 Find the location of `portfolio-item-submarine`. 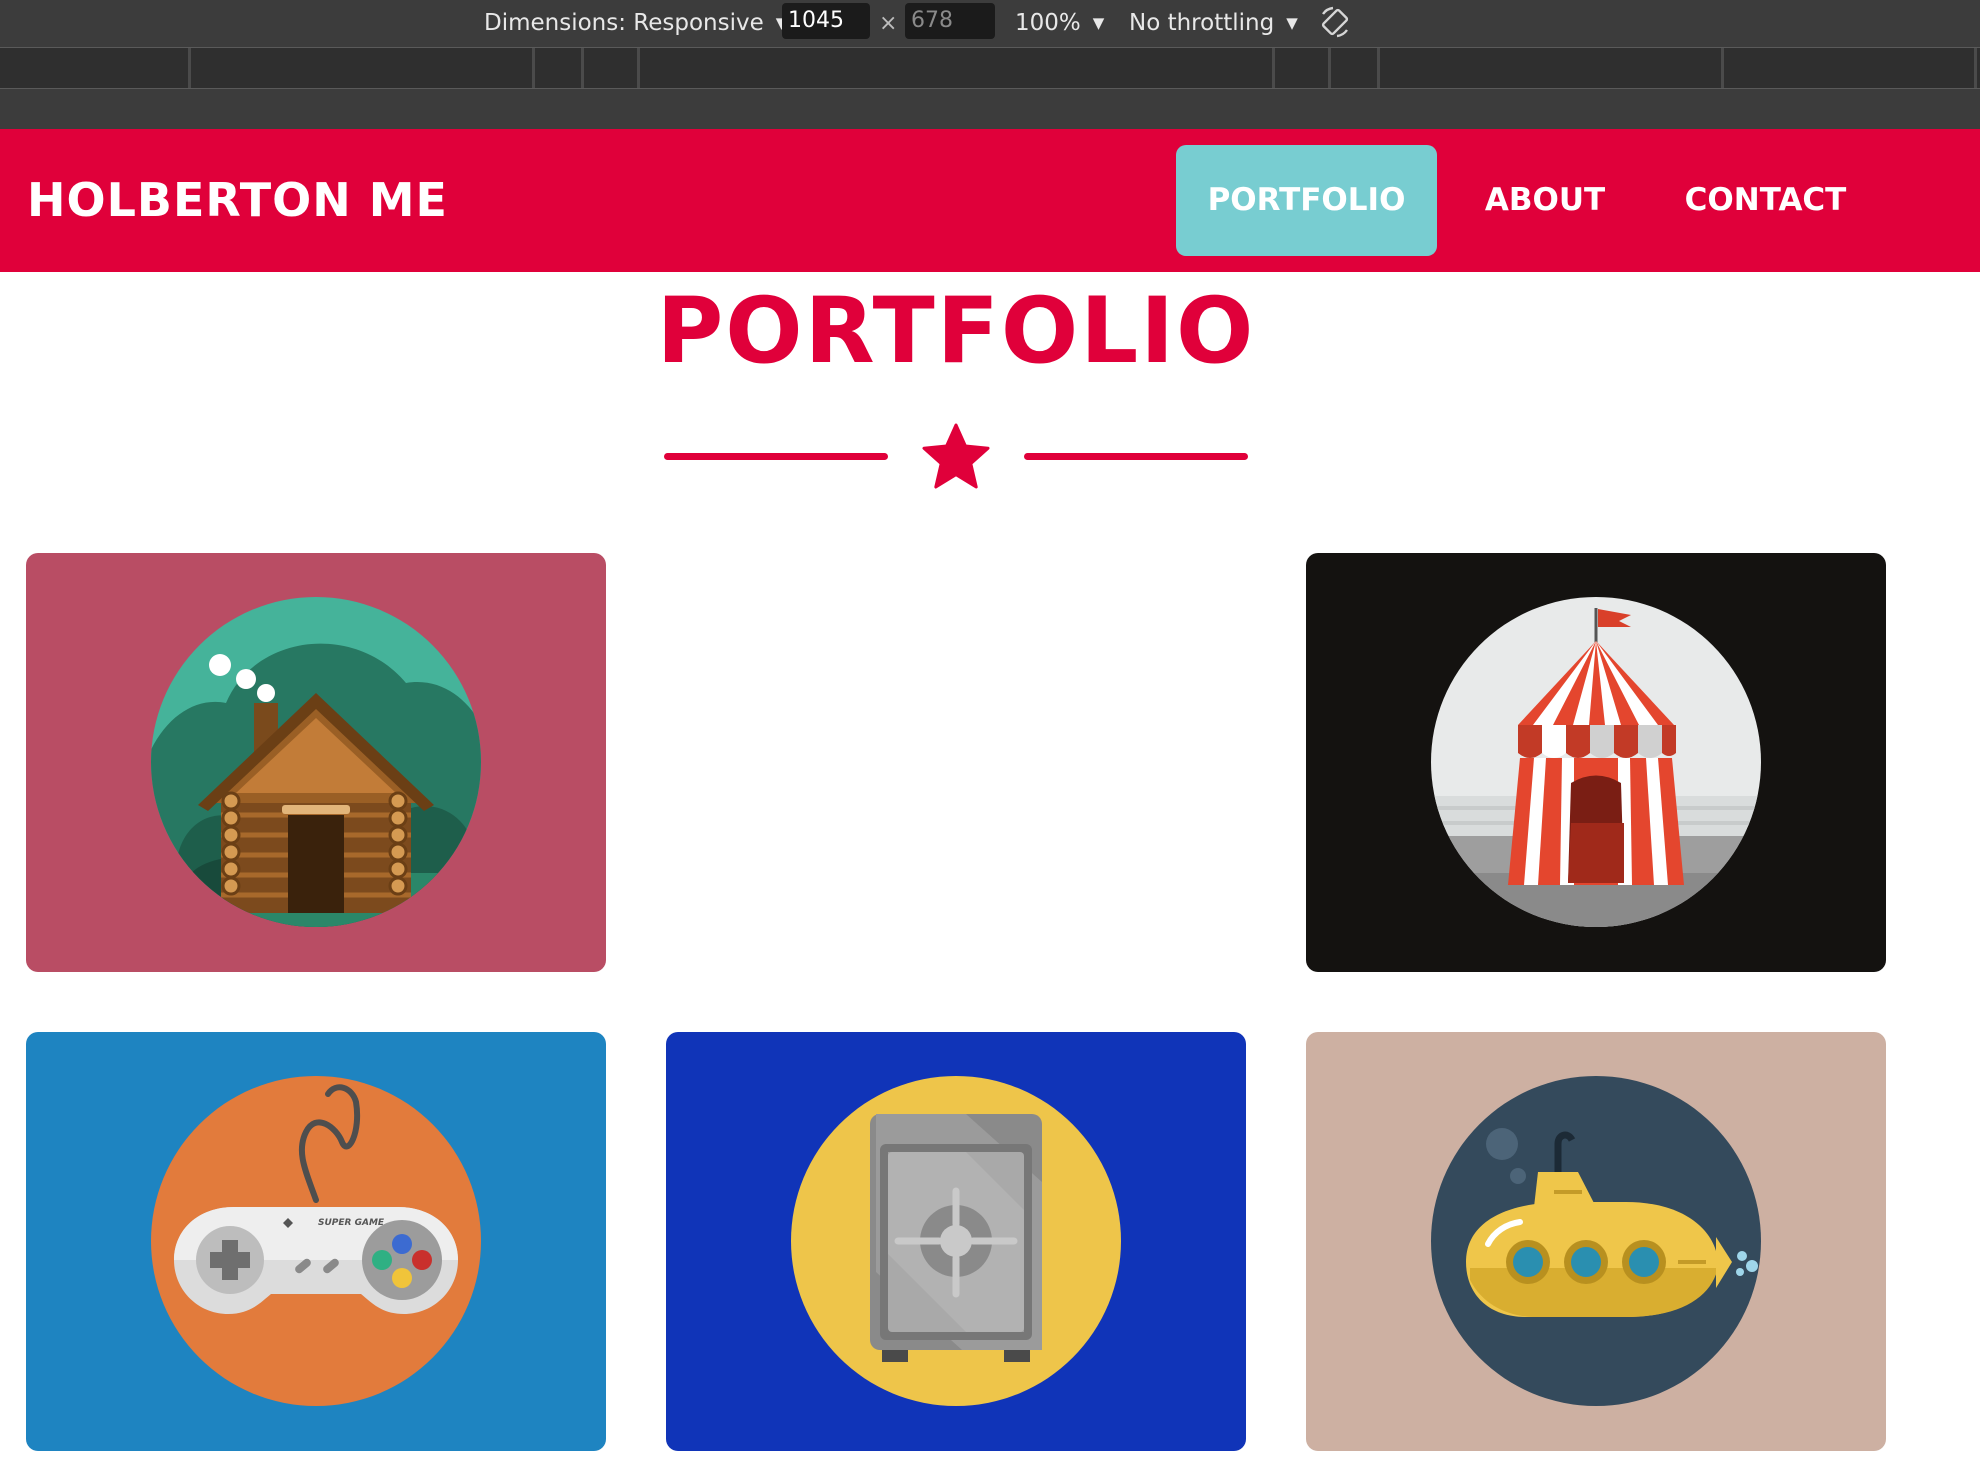

portfolio-item-submarine is located at coordinates (1596, 1241).